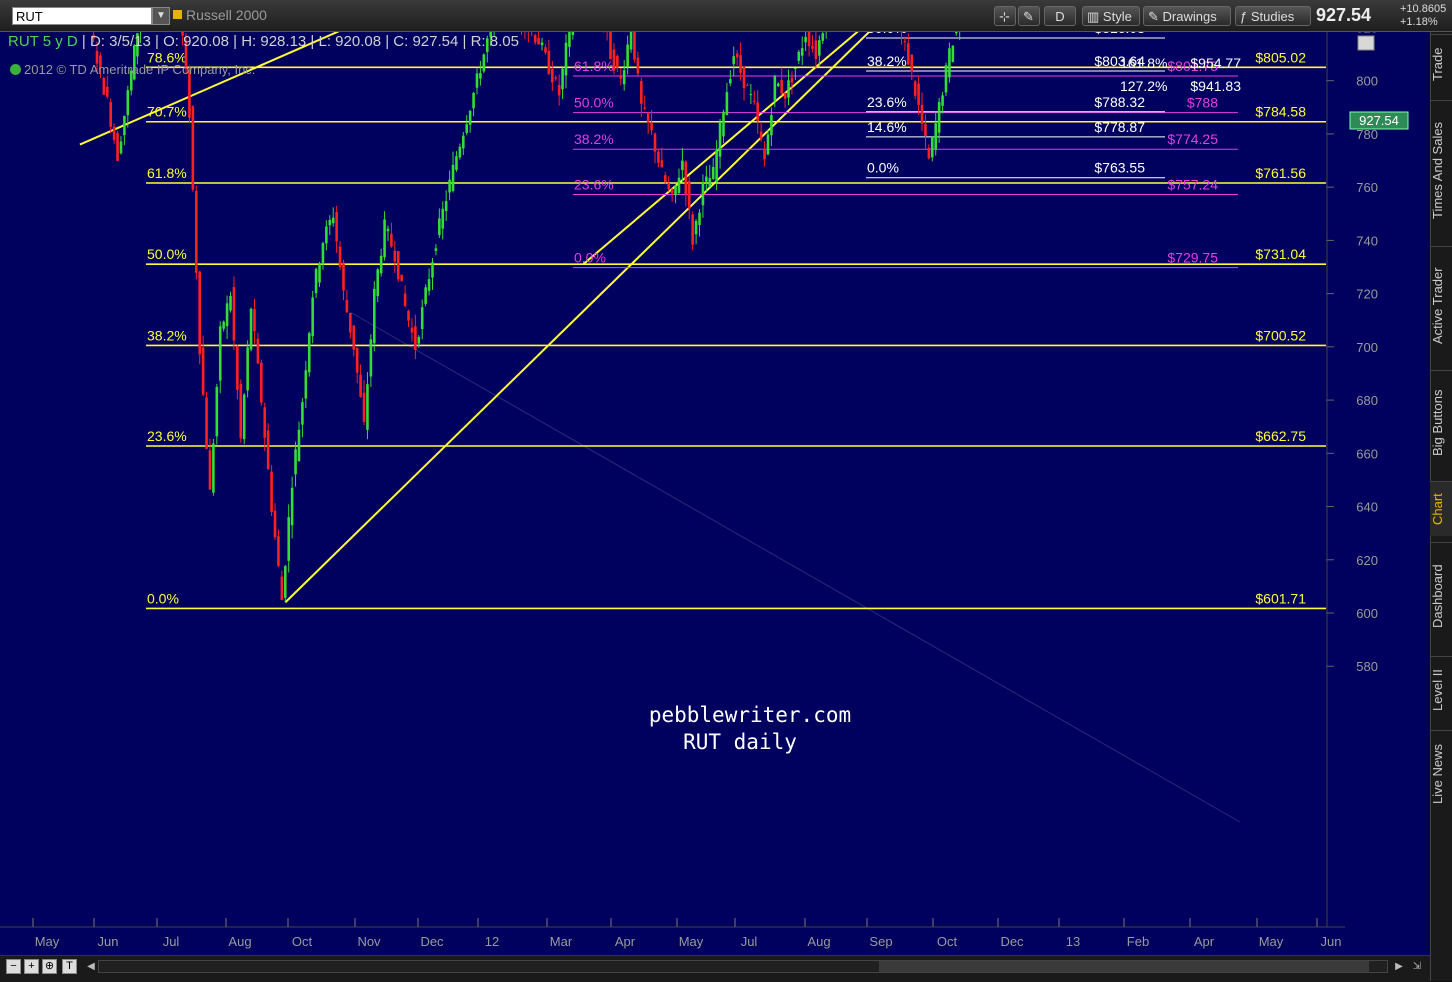 Image resolution: width=1452 pixels, height=982 pixels. What do you see at coordinates (1441, 305) in the screenshot?
I see `side-tab-active-trader: Active Trader` at bounding box center [1441, 305].